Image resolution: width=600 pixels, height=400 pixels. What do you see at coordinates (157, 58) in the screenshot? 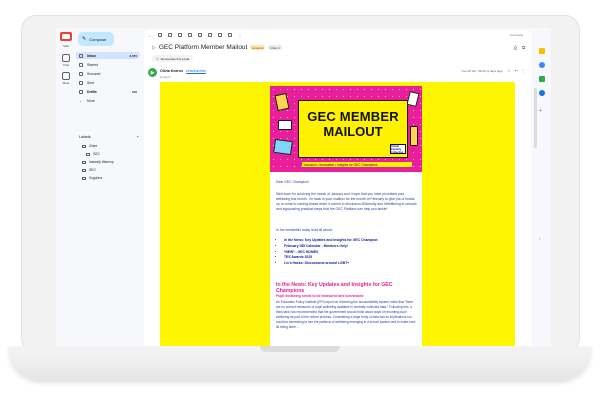
I see `sparkle-icon: ✦` at bounding box center [157, 58].